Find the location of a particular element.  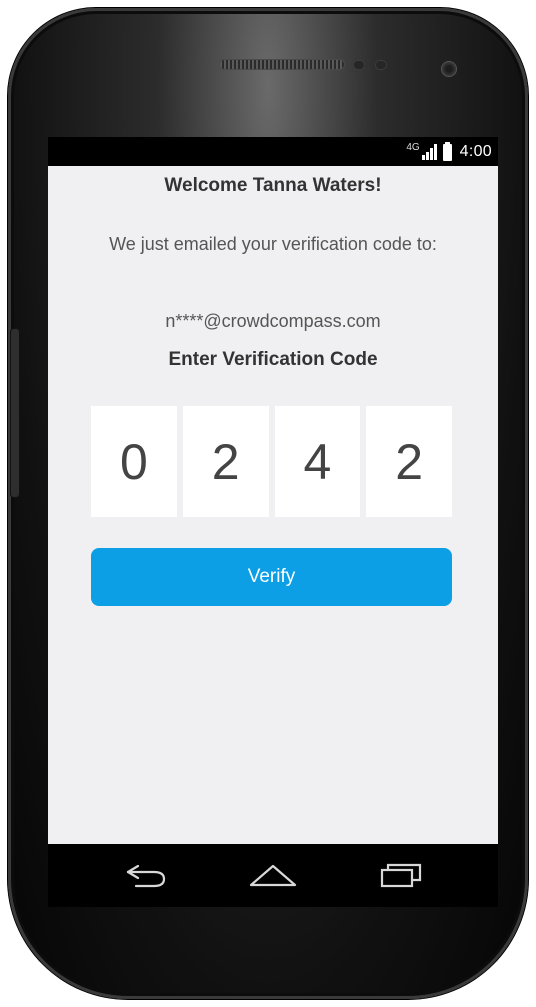

code-digit-3: 4 is located at coordinates (317, 461).